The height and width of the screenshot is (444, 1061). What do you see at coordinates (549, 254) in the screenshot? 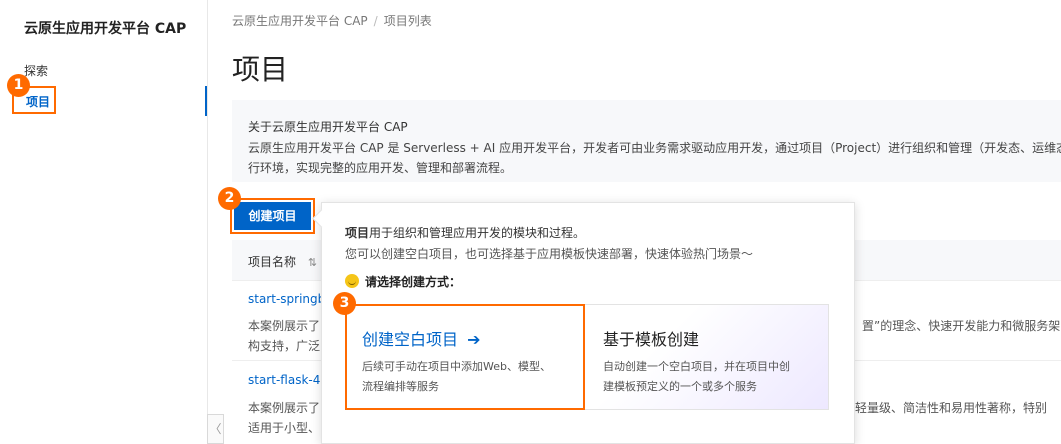
I see `popover-hint: 您可以创建空白项目，也可选择基于应用模板快速部署，快速体验热门场景～` at bounding box center [549, 254].